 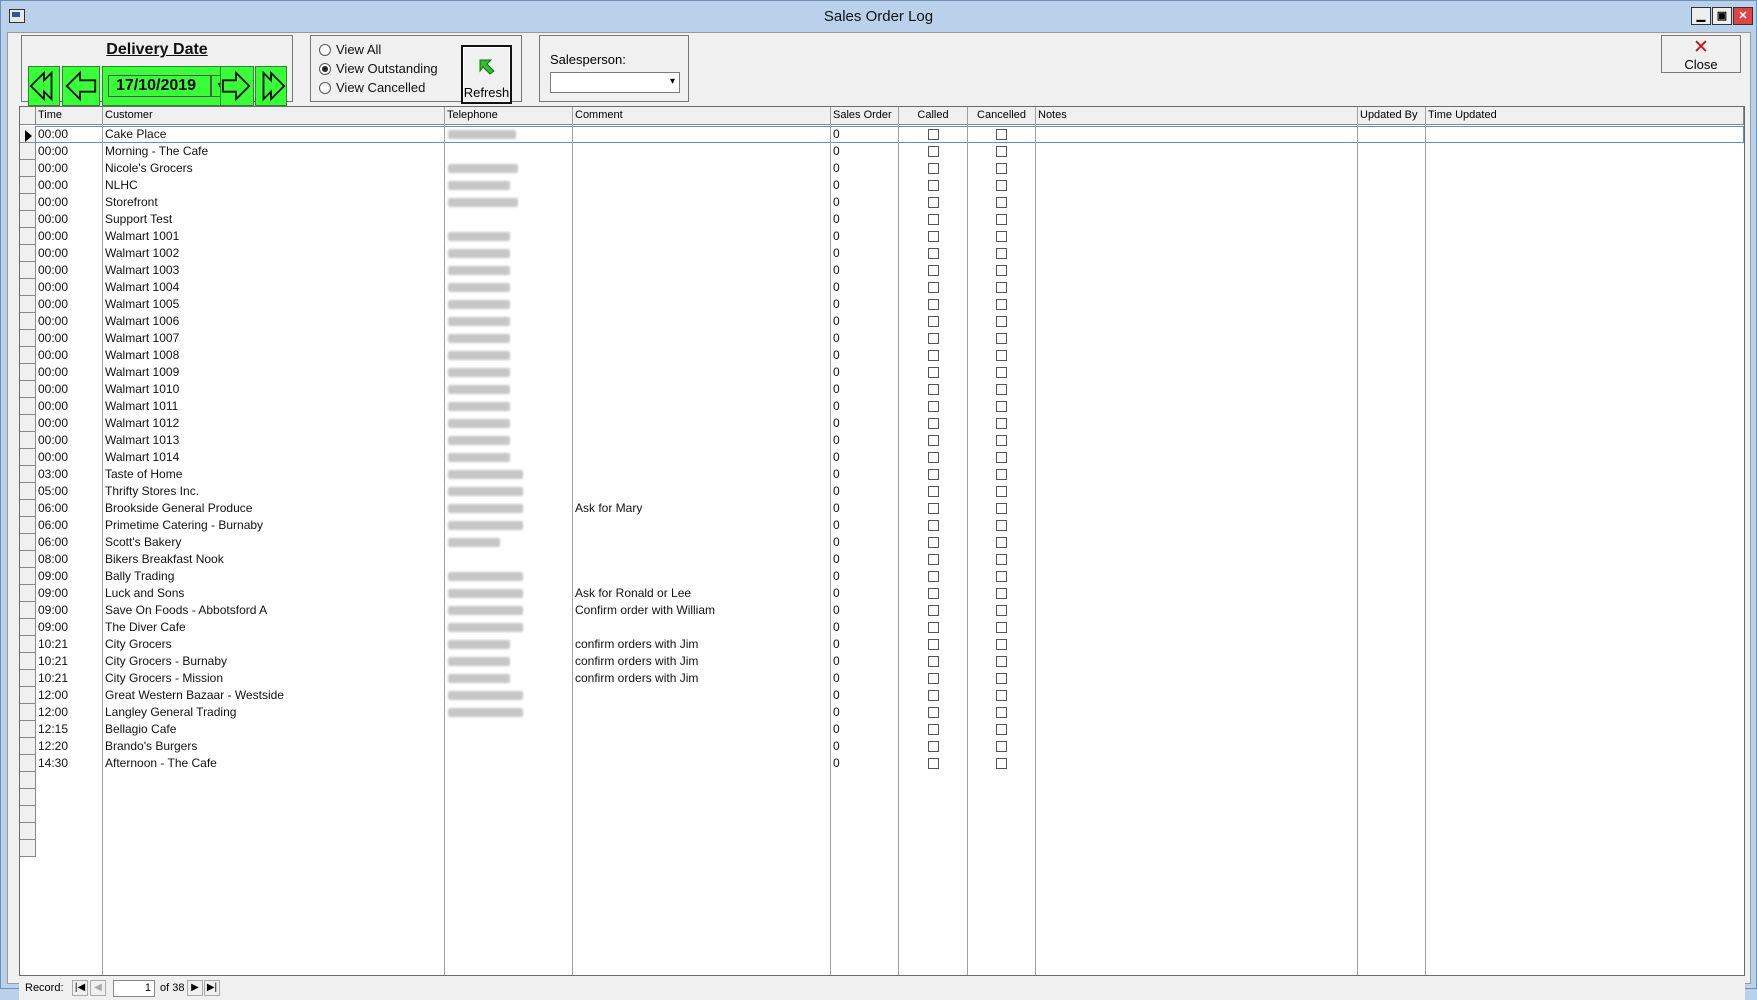 What do you see at coordinates (69, 559) in the screenshot?
I see `cell-time: 08:00` at bounding box center [69, 559].